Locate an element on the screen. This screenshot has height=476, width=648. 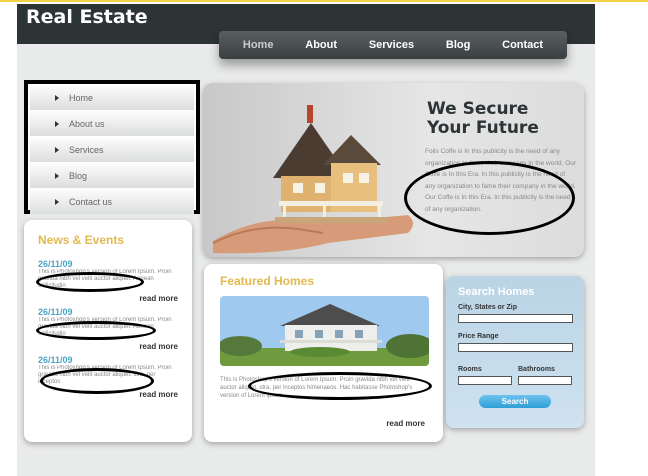
main-nav: Home About Services Blog Contact is located at coordinates (393, 45).